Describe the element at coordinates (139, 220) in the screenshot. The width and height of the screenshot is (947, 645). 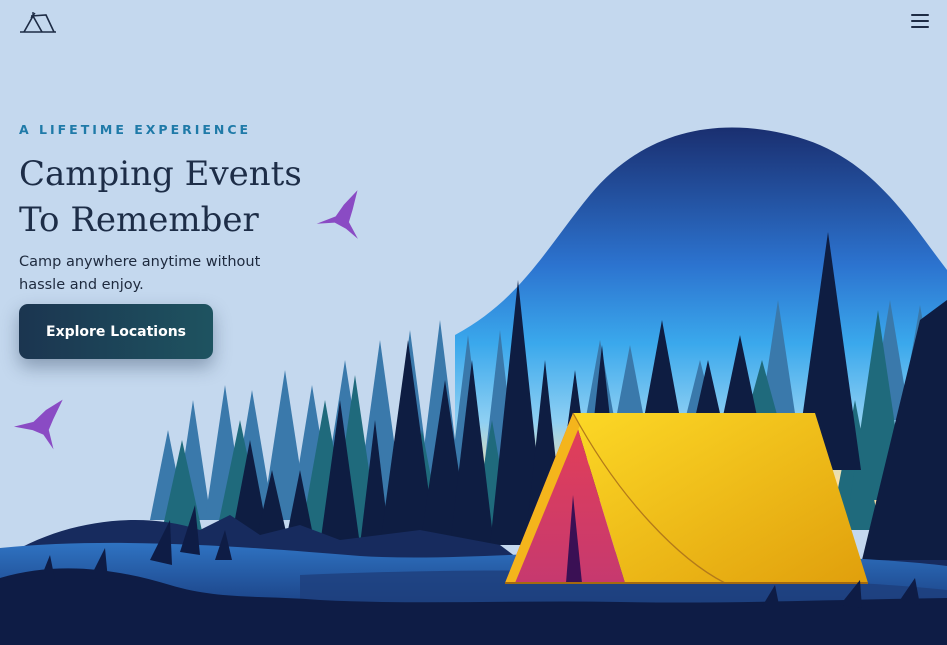
I see `page-title-line: To Remember` at that location.